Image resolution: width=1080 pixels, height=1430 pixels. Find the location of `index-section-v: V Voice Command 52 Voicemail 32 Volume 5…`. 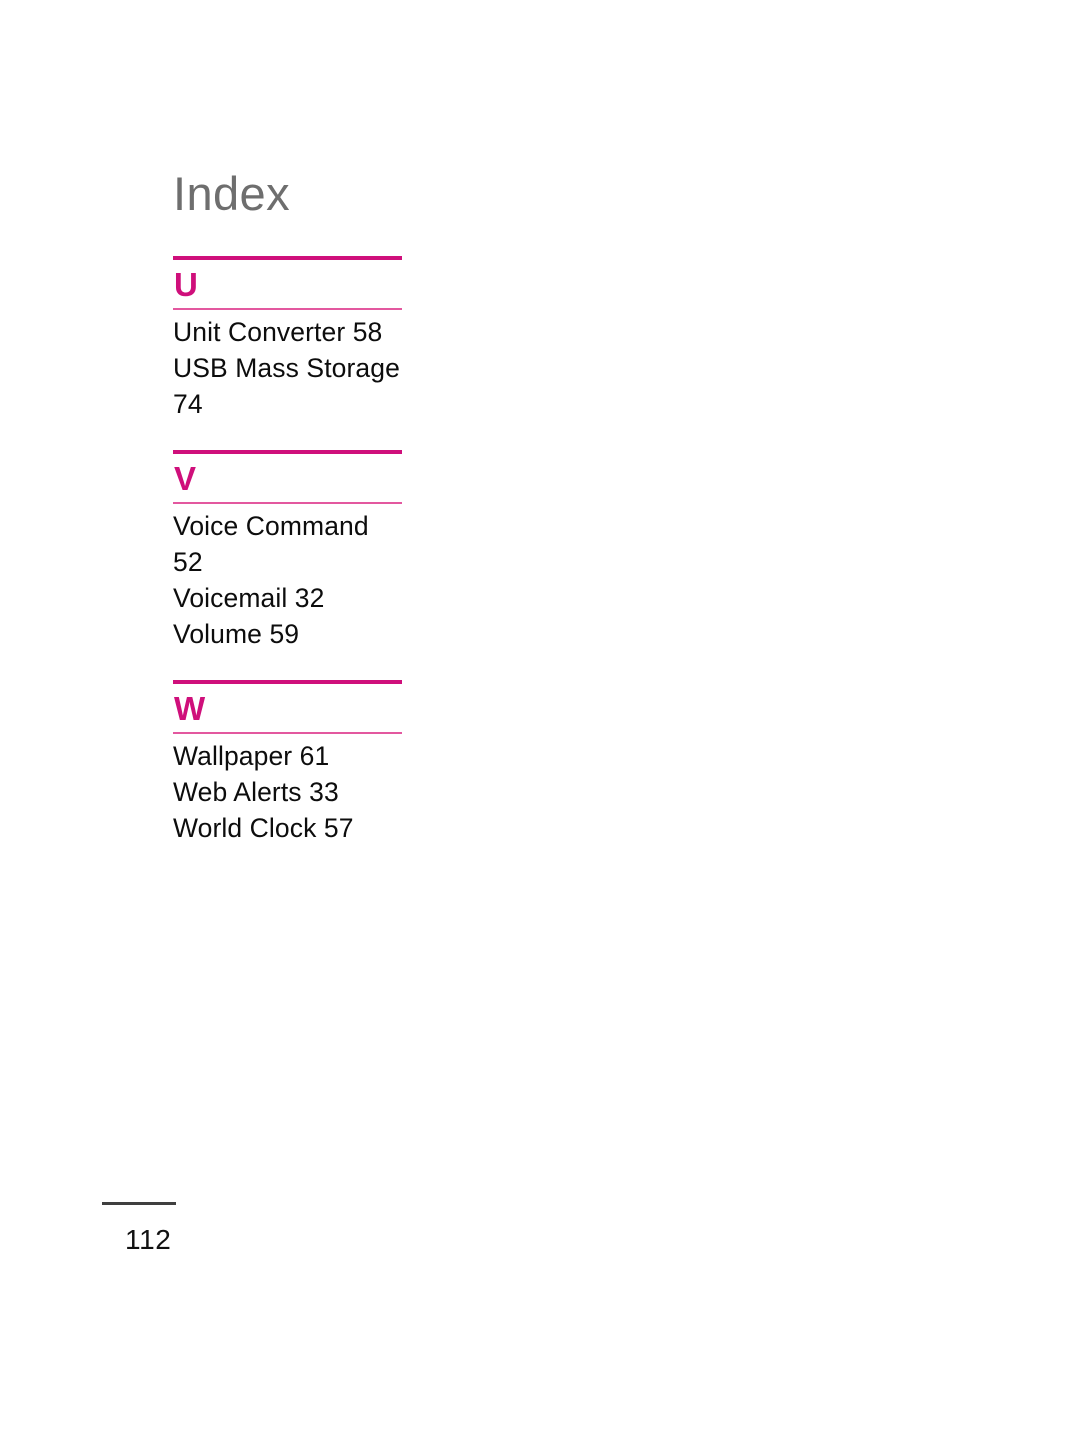

index-section-v: V Voice Command 52 Voicemail 32 Volume 5… is located at coordinates (287, 551).